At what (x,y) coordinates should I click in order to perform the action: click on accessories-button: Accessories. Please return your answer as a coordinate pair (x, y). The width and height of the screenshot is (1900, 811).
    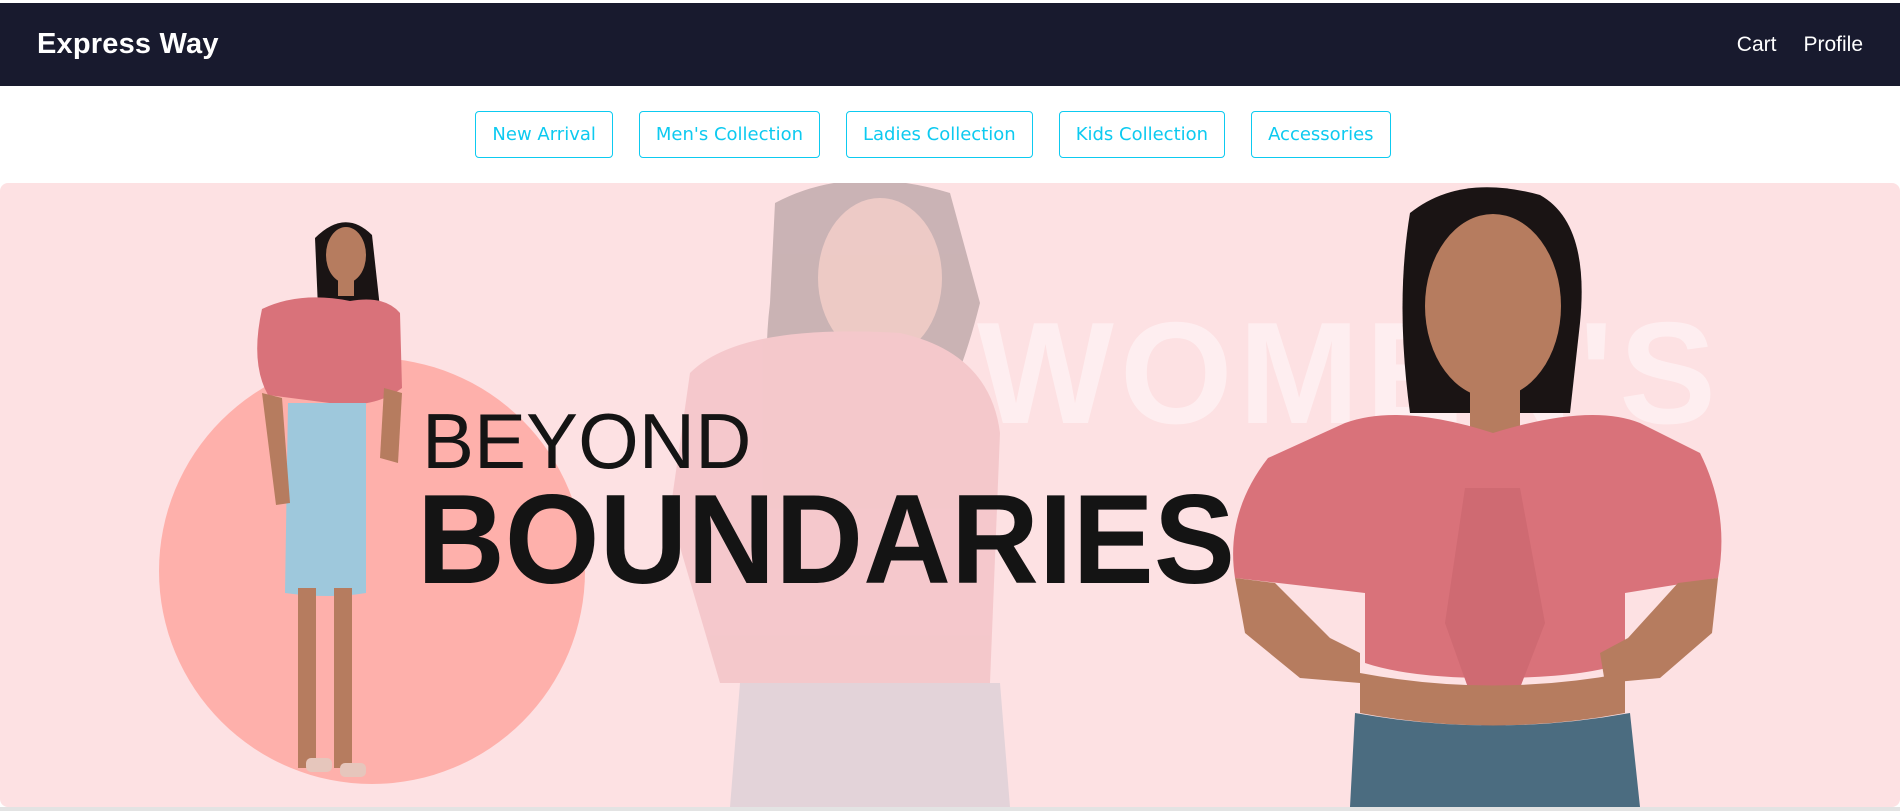
    Looking at the image, I should click on (1321, 134).